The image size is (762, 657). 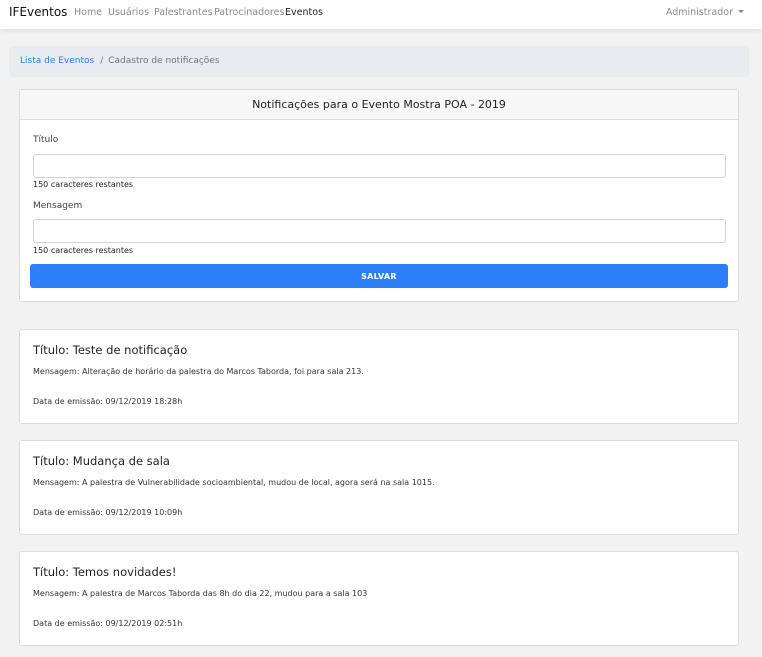 What do you see at coordinates (83, 250) in the screenshot?
I see `message-char-counter: 150 caracteres restantes` at bounding box center [83, 250].